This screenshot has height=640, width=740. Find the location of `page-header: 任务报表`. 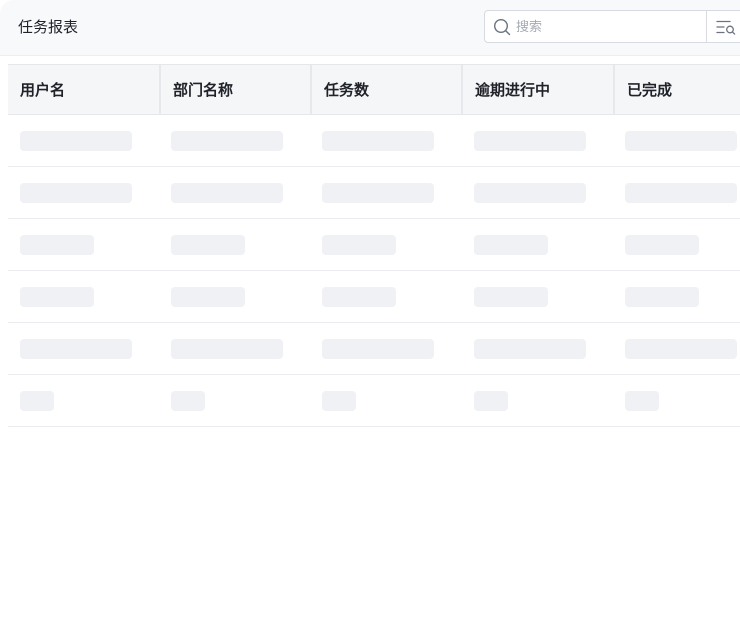

page-header: 任务报表 is located at coordinates (370, 28).